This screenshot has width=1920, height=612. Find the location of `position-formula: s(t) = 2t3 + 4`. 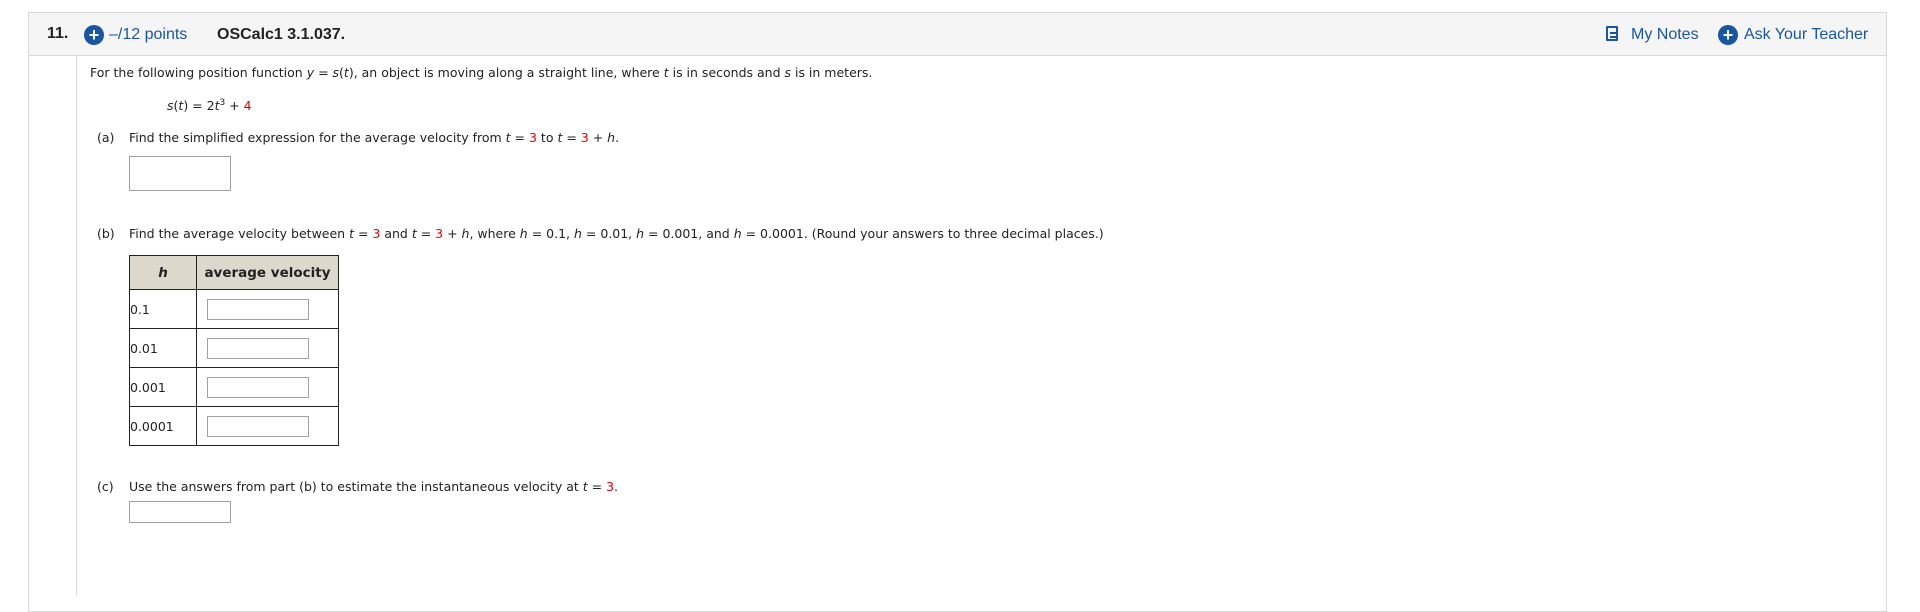

position-formula: s(t) = 2t3 + 4 is located at coordinates (209, 105).